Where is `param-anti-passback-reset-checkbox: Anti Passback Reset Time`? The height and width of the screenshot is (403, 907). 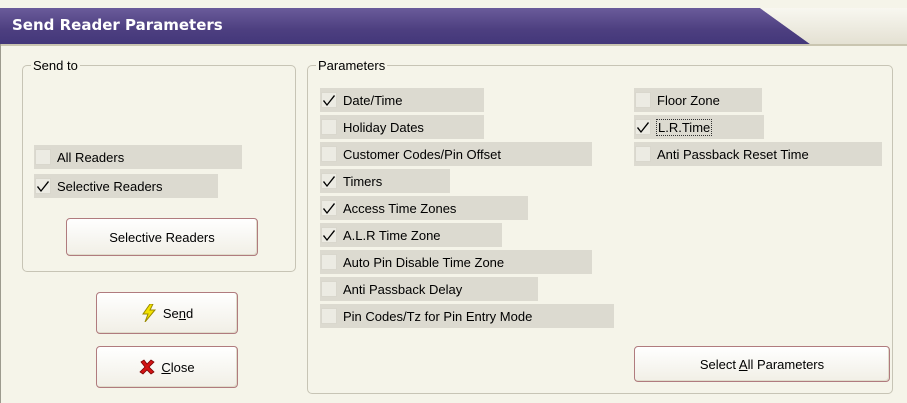 param-anti-passback-reset-checkbox: Anti Passback Reset Time is located at coordinates (758, 154).